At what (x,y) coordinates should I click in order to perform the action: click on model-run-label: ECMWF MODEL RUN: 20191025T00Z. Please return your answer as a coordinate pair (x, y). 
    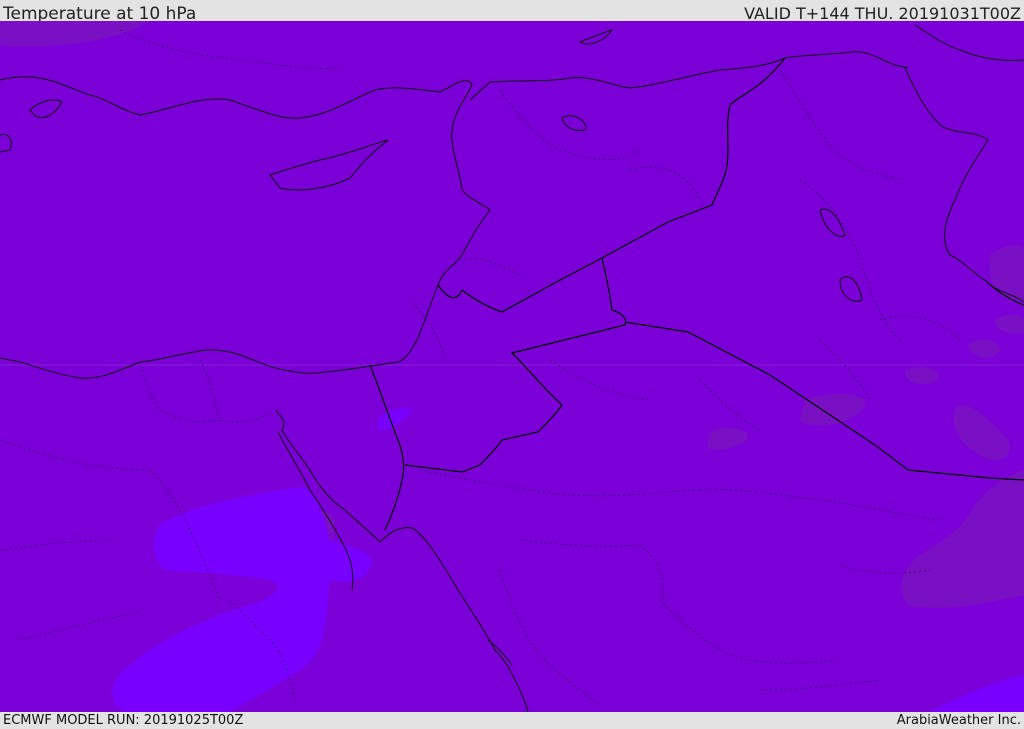
    Looking at the image, I should click on (123, 720).